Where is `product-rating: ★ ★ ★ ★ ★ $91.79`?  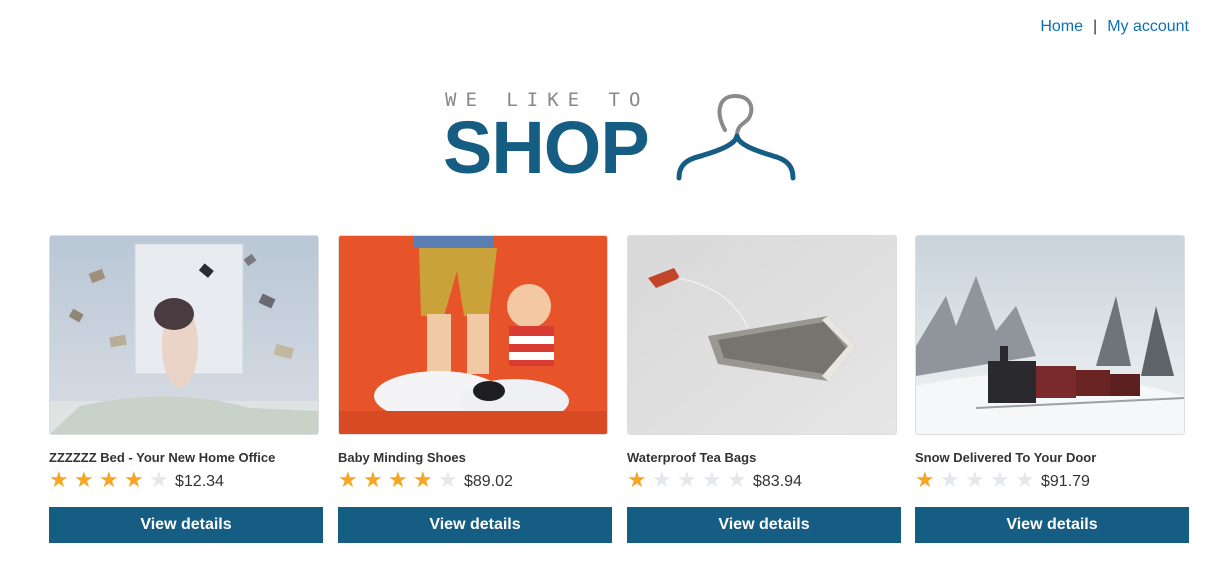 product-rating: ★ ★ ★ ★ ★ $91.79 is located at coordinates (1052, 480).